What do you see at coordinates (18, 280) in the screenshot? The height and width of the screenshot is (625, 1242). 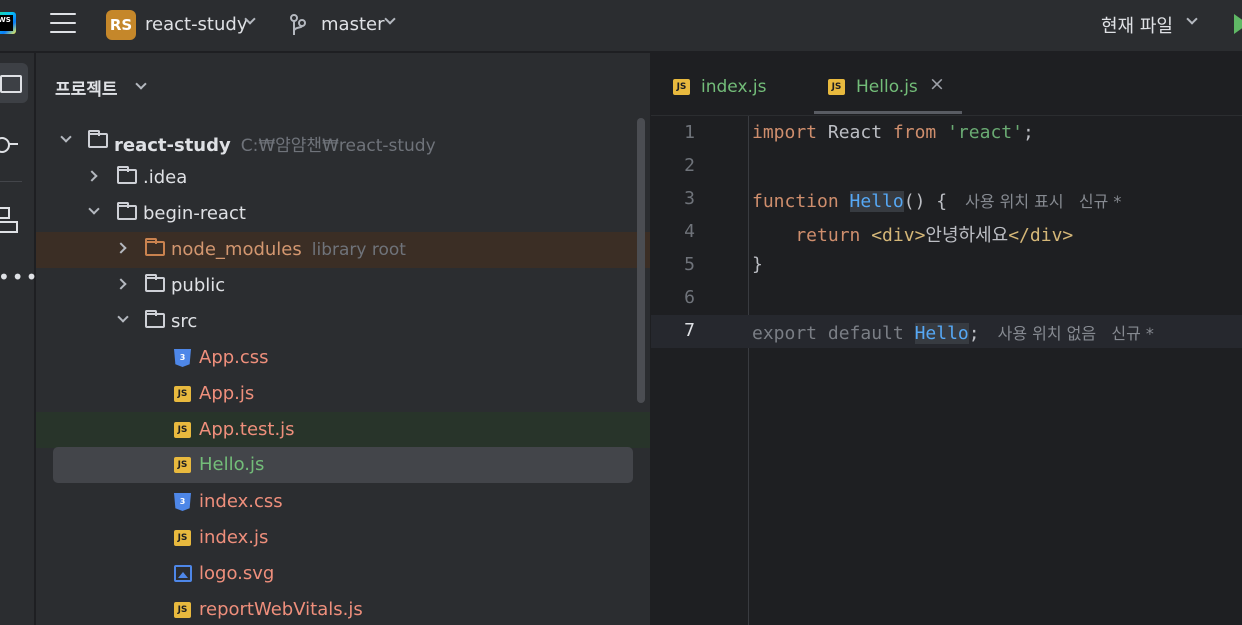 I see `more-tools-icon: •••` at bounding box center [18, 280].